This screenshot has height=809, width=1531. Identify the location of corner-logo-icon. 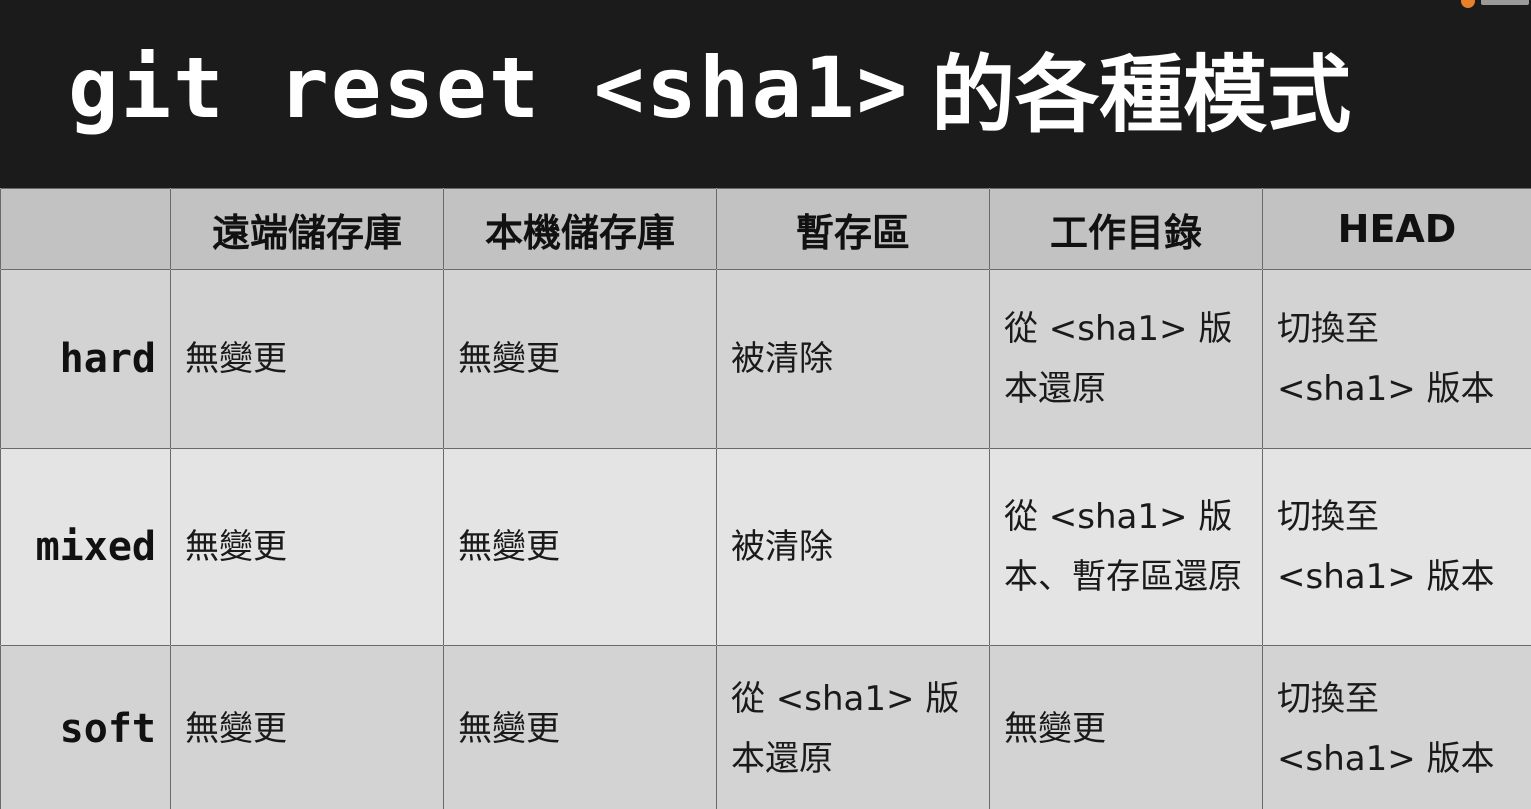
(1496, 4).